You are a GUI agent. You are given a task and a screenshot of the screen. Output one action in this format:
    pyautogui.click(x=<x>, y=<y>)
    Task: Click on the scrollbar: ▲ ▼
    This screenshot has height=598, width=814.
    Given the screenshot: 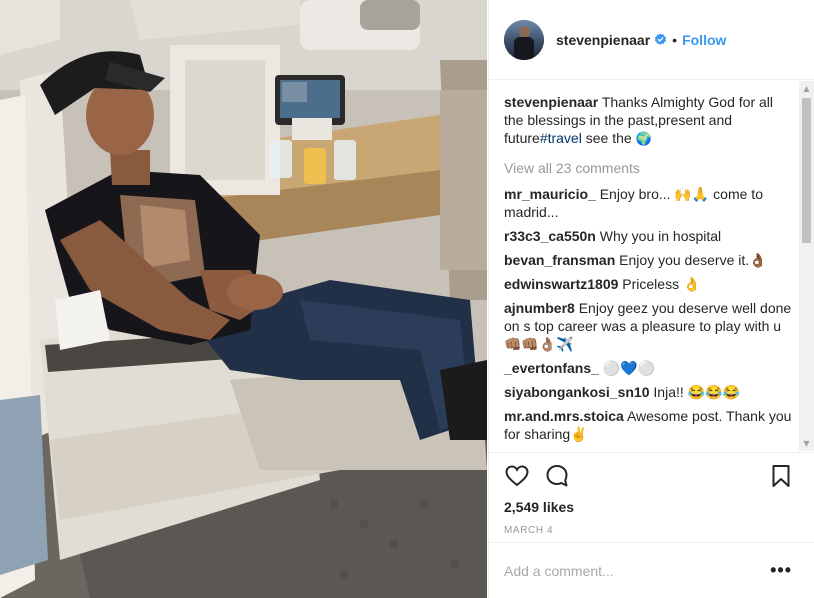 What is the action you would take?
    pyautogui.click(x=806, y=266)
    